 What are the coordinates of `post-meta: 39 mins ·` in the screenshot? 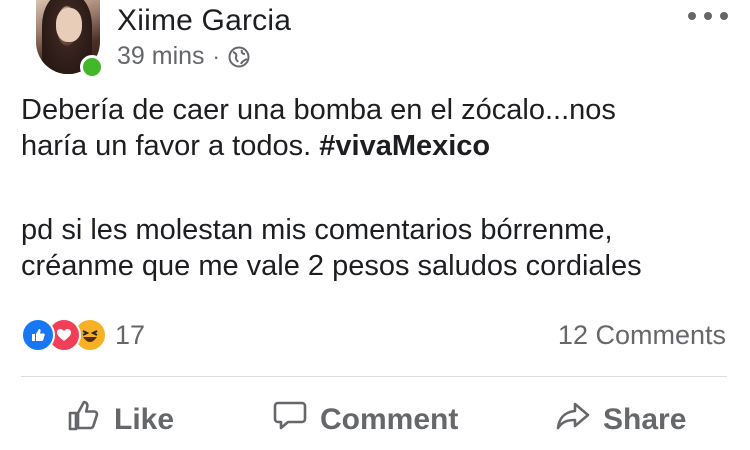 It's located at (183, 56).